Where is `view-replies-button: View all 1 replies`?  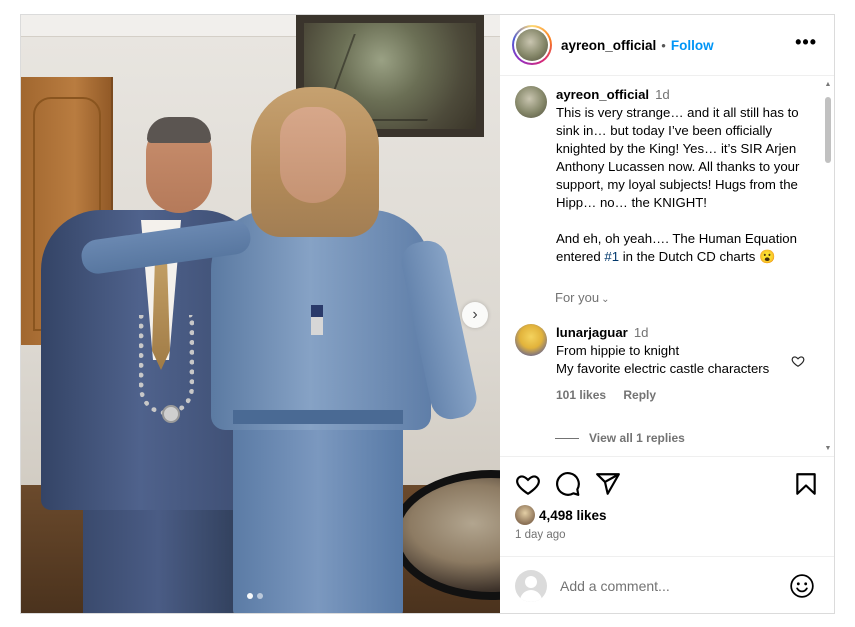
view-replies-button: View all 1 replies is located at coordinates (620, 438).